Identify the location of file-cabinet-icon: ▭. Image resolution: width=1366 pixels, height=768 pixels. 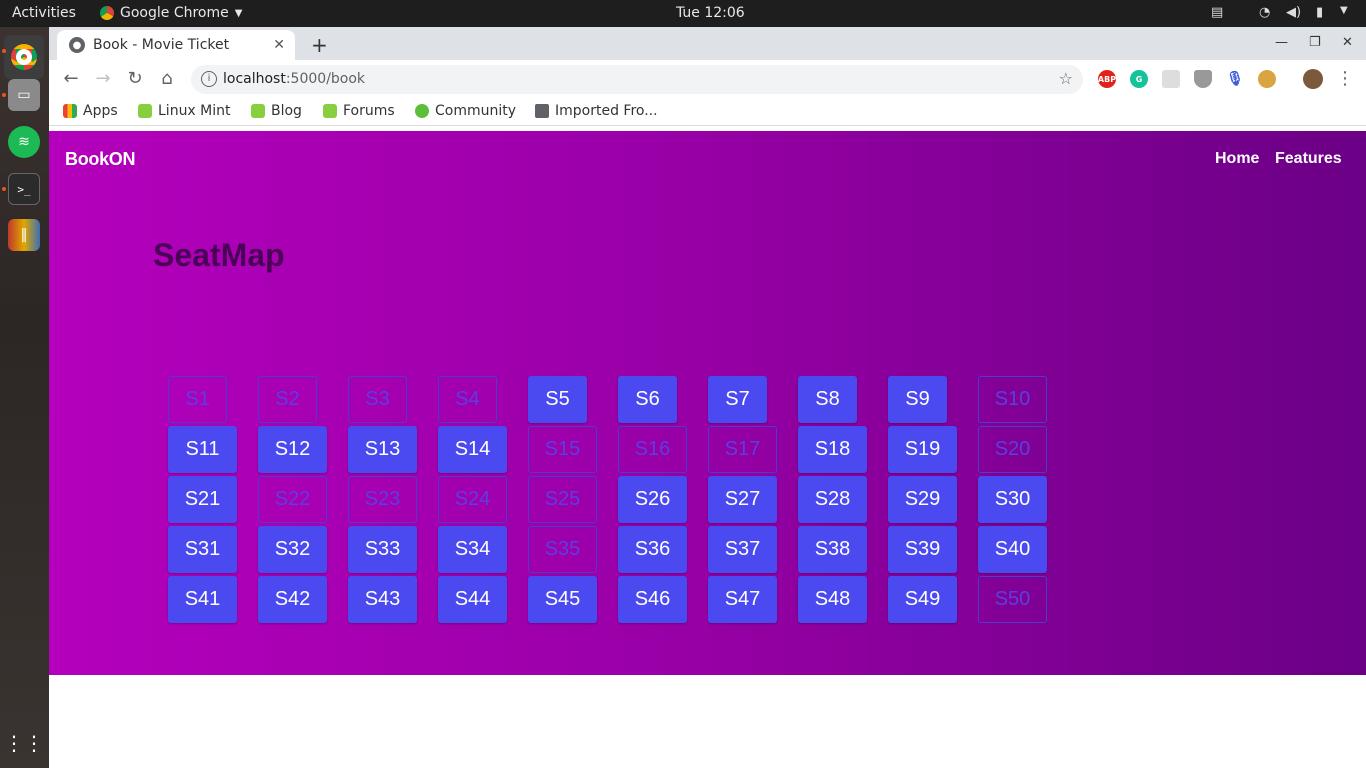
(24, 95).